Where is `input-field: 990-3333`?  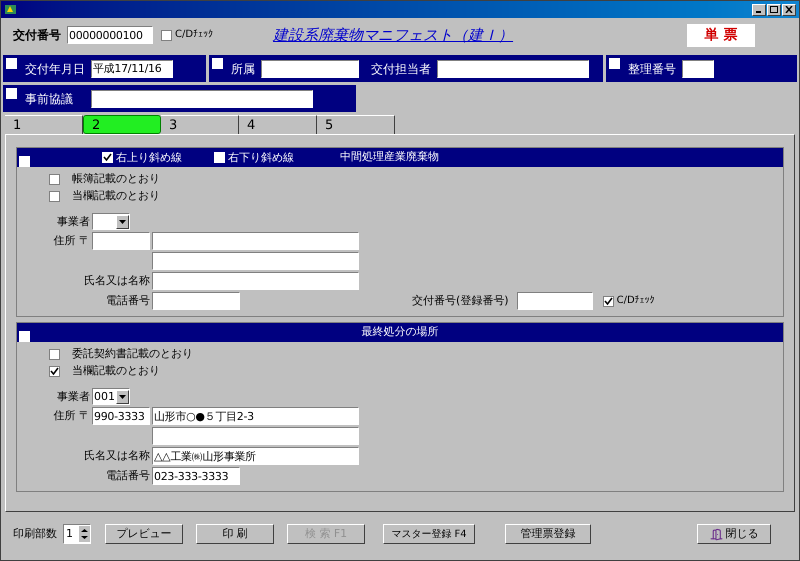 input-field: 990-3333 is located at coordinates (121, 416).